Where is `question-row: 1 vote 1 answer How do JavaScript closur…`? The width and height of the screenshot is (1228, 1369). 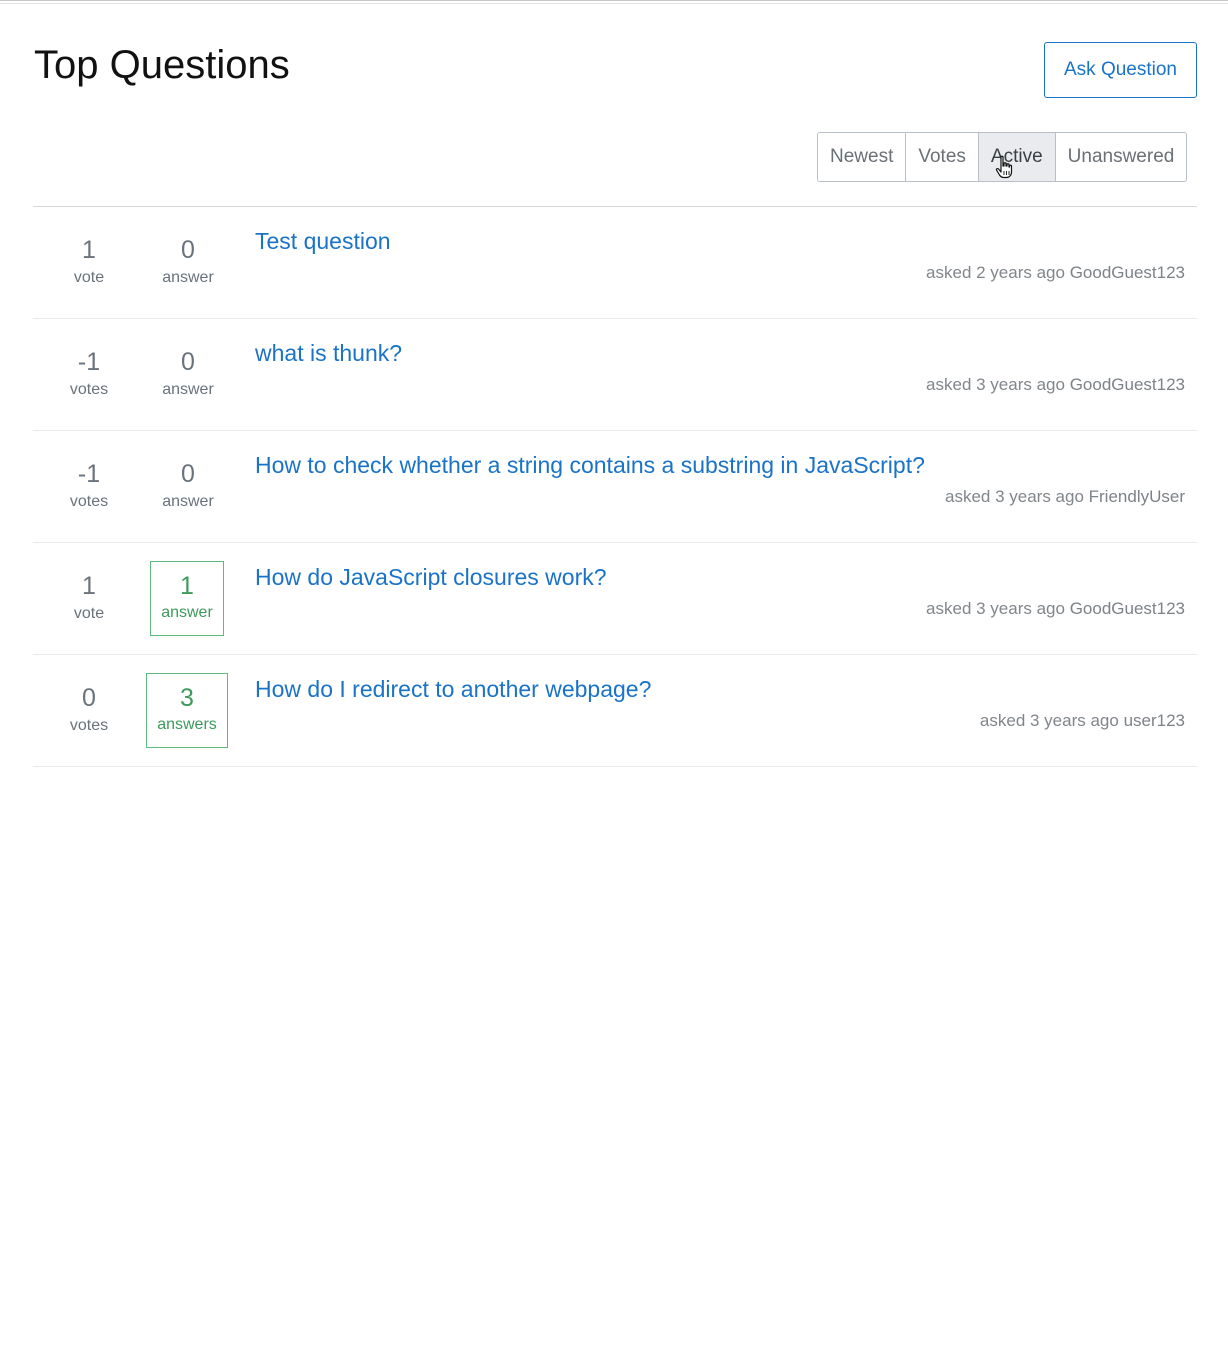 question-row: 1 vote 1 answer How do JavaScript closur… is located at coordinates (615, 599).